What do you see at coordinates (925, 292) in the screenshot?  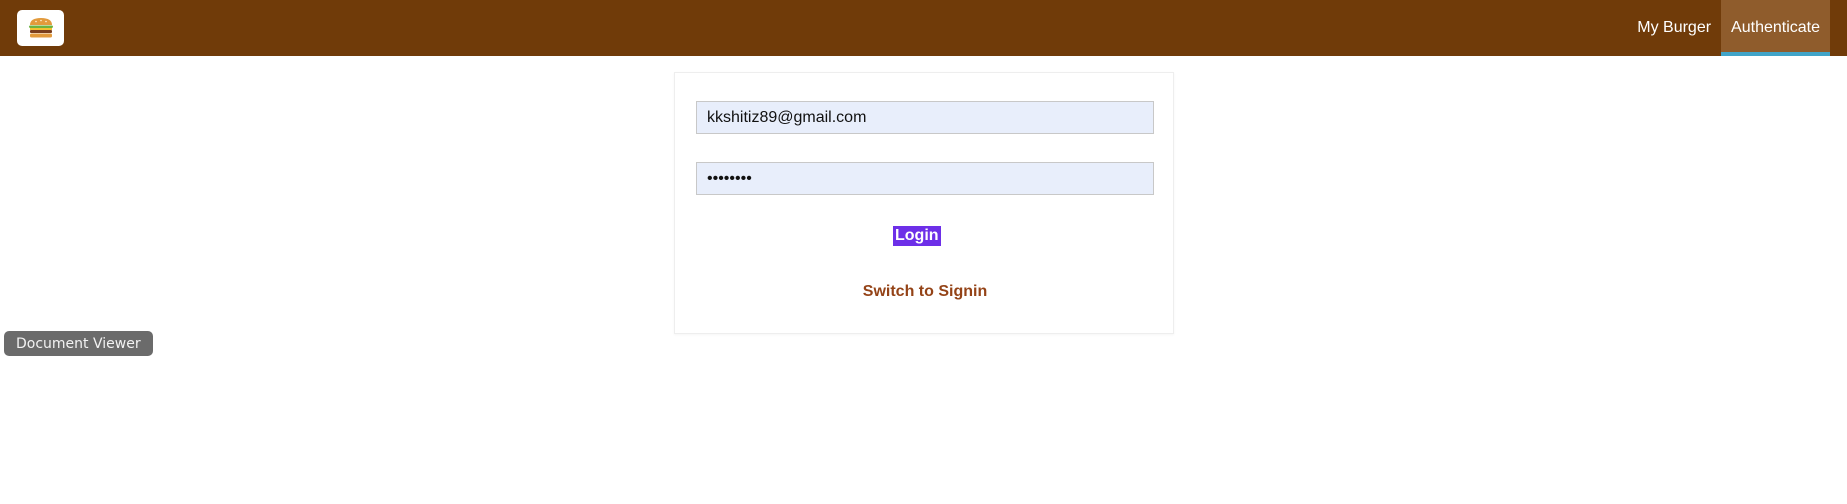 I see `switch-to-signin-button: Switch to Signin` at bounding box center [925, 292].